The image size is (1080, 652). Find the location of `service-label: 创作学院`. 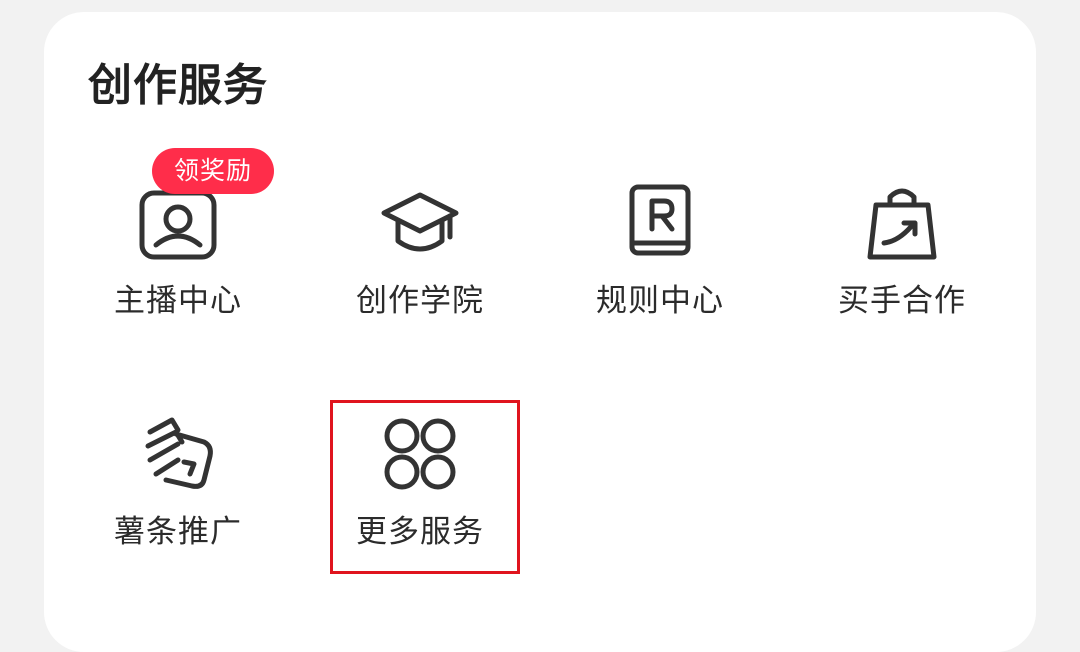

service-label: 创作学院 is located at coordinates (420, 301).